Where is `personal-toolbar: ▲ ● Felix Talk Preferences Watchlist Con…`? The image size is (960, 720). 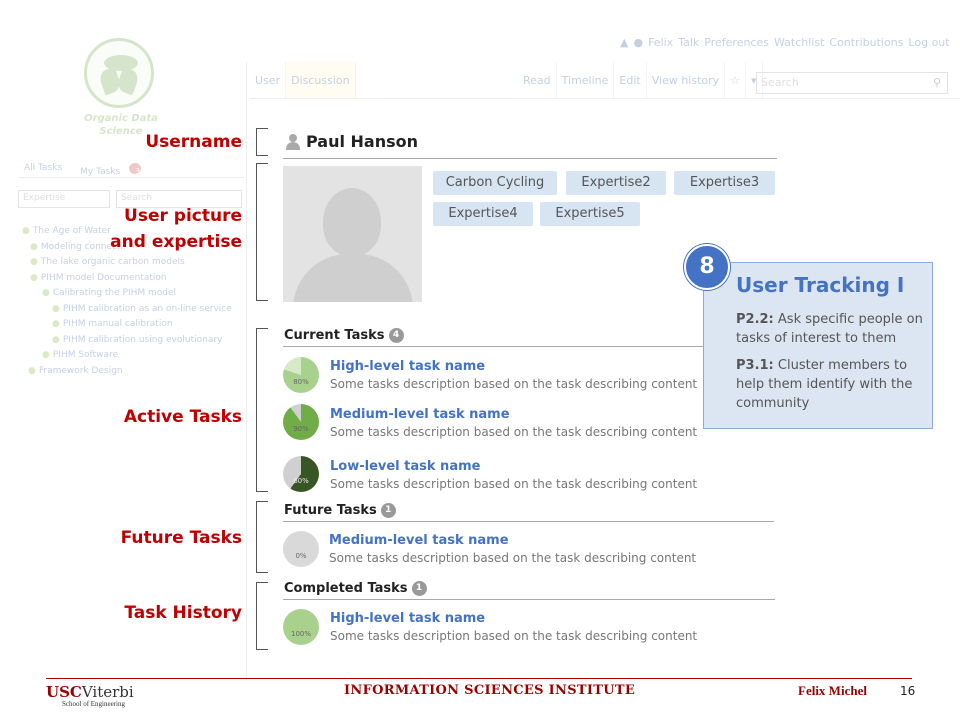 personal-toolbar: ▲ ● Felix Talk Preferences Watchlist Con… is located at coordinates (785, 42).